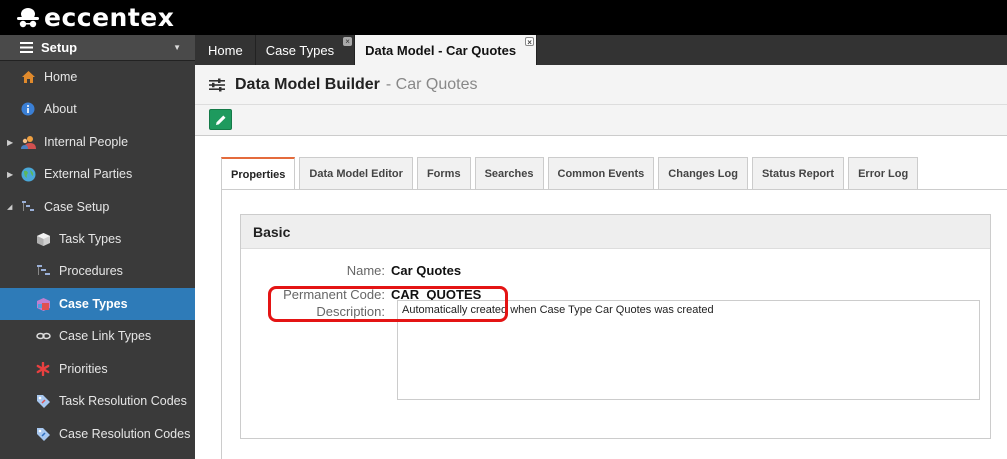 The image size is (1007, 459). I want to click on sidebar-item-label: Case Resolution Codes, so click(125, 434).